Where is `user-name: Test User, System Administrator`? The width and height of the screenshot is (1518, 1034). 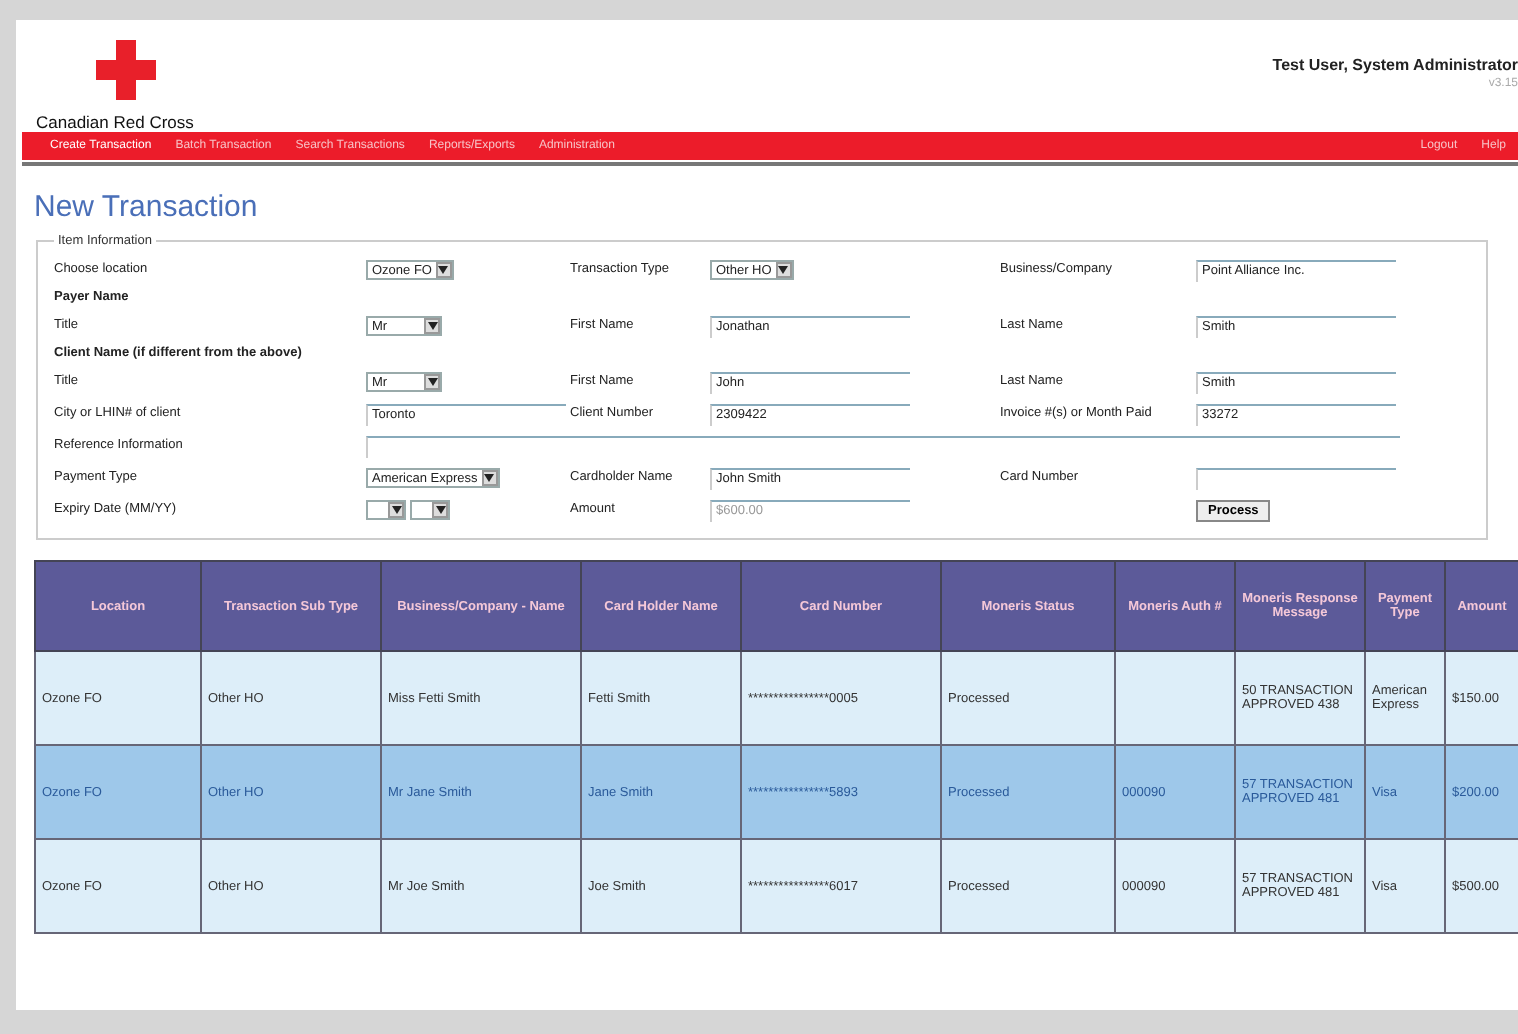 user-name: Test User, System Administrator is located at coordinates (1395, 65).